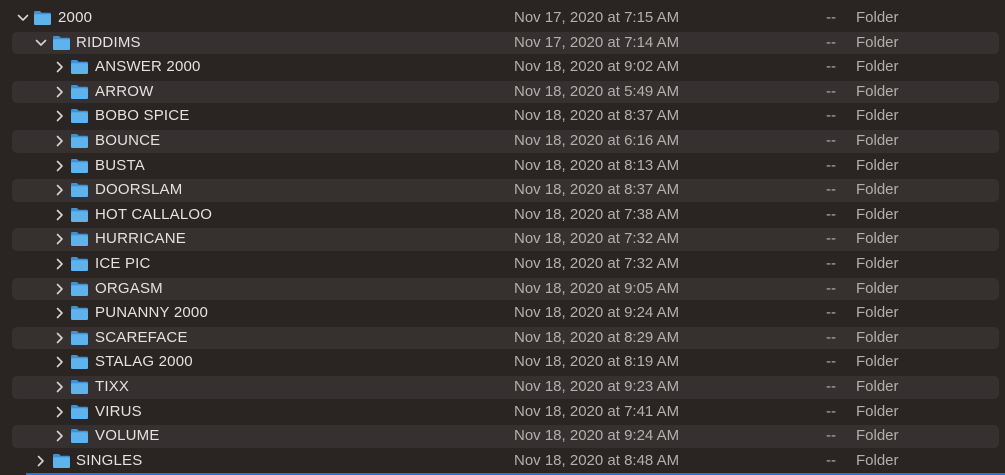 Image resolution: width=1005 pixels, height=475 pixels. What do you see at coordinates (144, 362) in the screenshot?
I see `item-name: STALAG 2000` at bounding box center [144, 362].